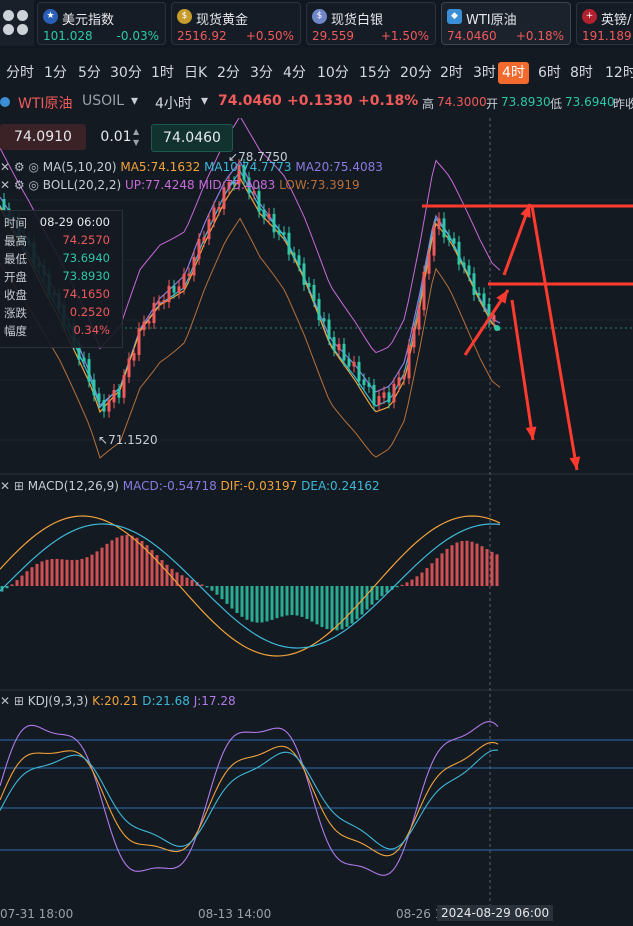 This screenshot has height=926, width=633. I want to click on timeframe-tab: 3分, so click(261, 73).